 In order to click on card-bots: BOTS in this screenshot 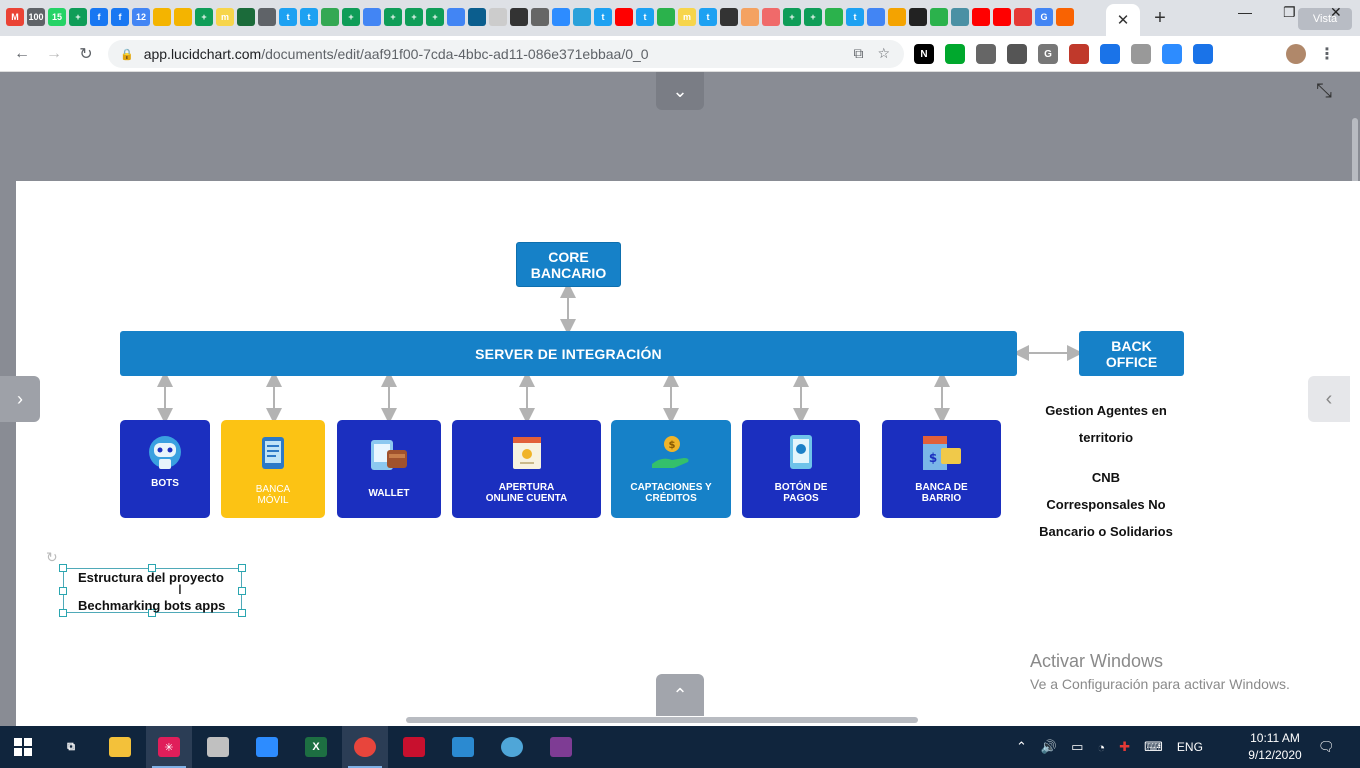, I will do `click(165, 469)`.